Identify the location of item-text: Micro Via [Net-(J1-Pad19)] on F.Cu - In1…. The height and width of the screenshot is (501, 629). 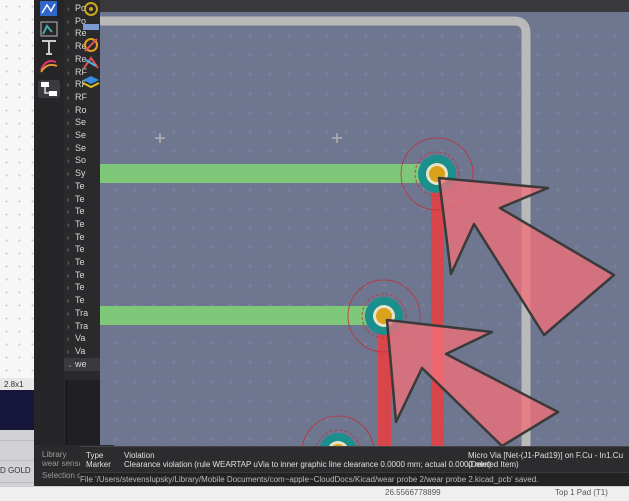
(546, 455).